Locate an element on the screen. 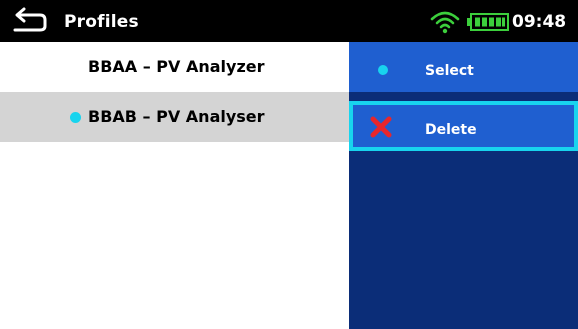 This screenshot has height=329, width=578. menu-item-select: Select is located at coordinates (463, 67).